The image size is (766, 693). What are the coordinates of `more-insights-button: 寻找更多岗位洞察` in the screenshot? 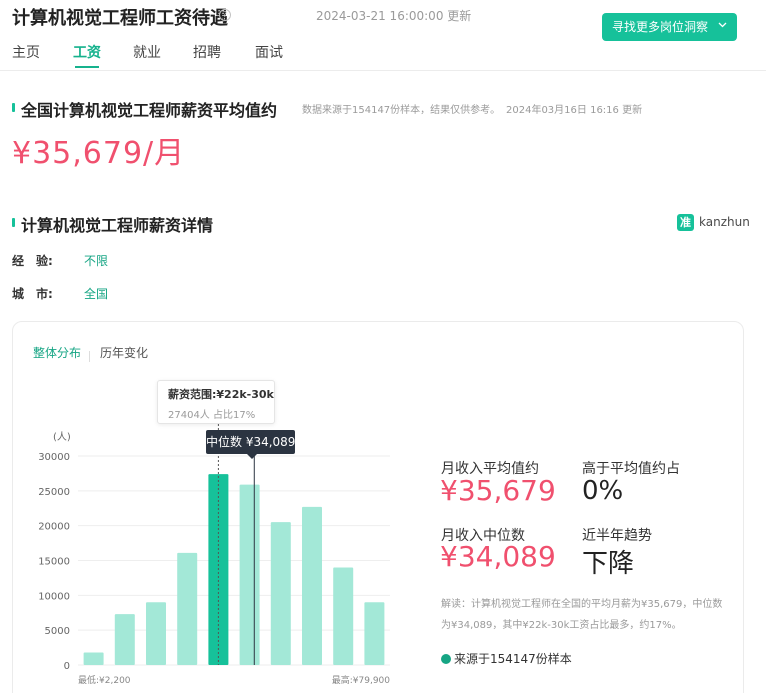 It's located at (669, 27).